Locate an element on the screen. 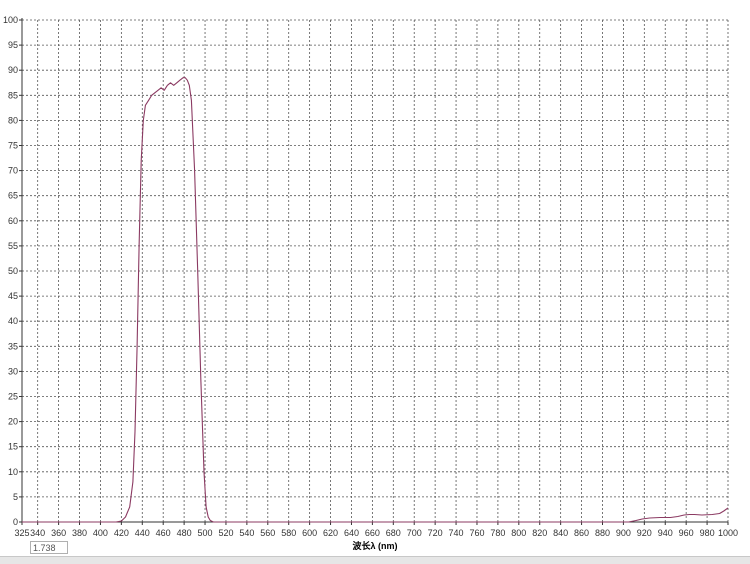 The width and height of the screenshot is (750, 564). x-tick-label: 680 is located at coordinates (393, 533).